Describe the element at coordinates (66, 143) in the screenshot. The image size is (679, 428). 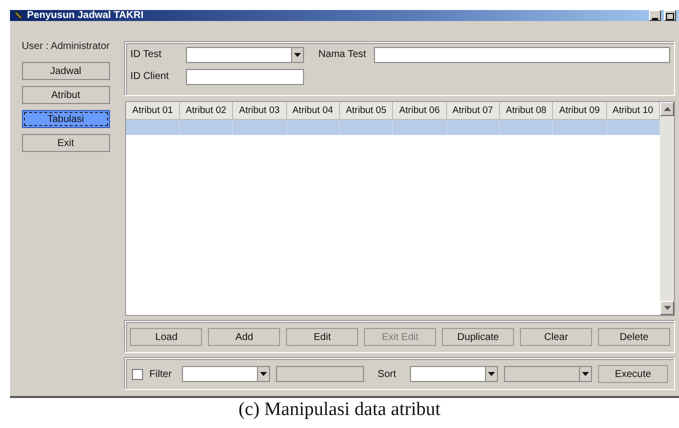
I see `nav-button: Exit` at that location.